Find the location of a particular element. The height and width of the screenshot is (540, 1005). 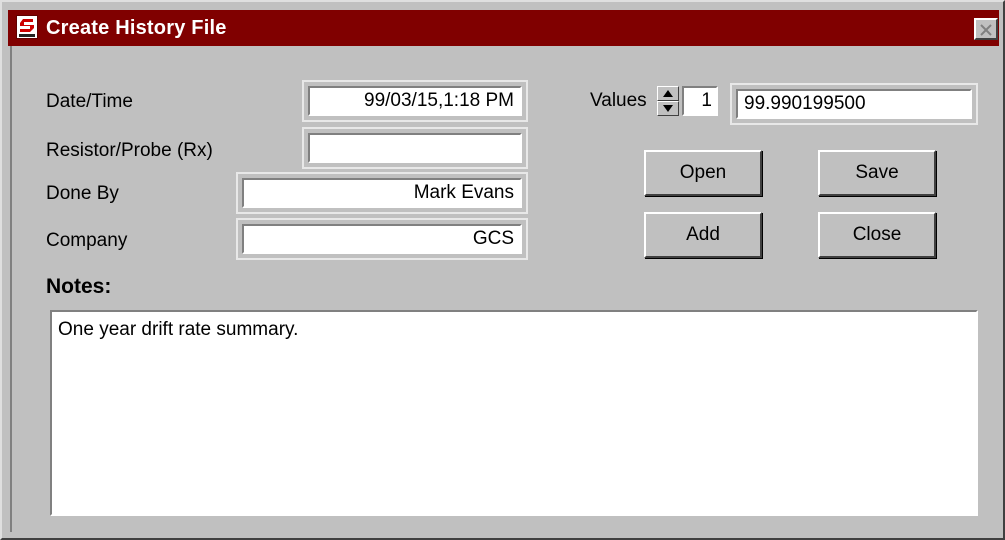

values-value-field: 99.990199500 is located at coordinates (854, 104).